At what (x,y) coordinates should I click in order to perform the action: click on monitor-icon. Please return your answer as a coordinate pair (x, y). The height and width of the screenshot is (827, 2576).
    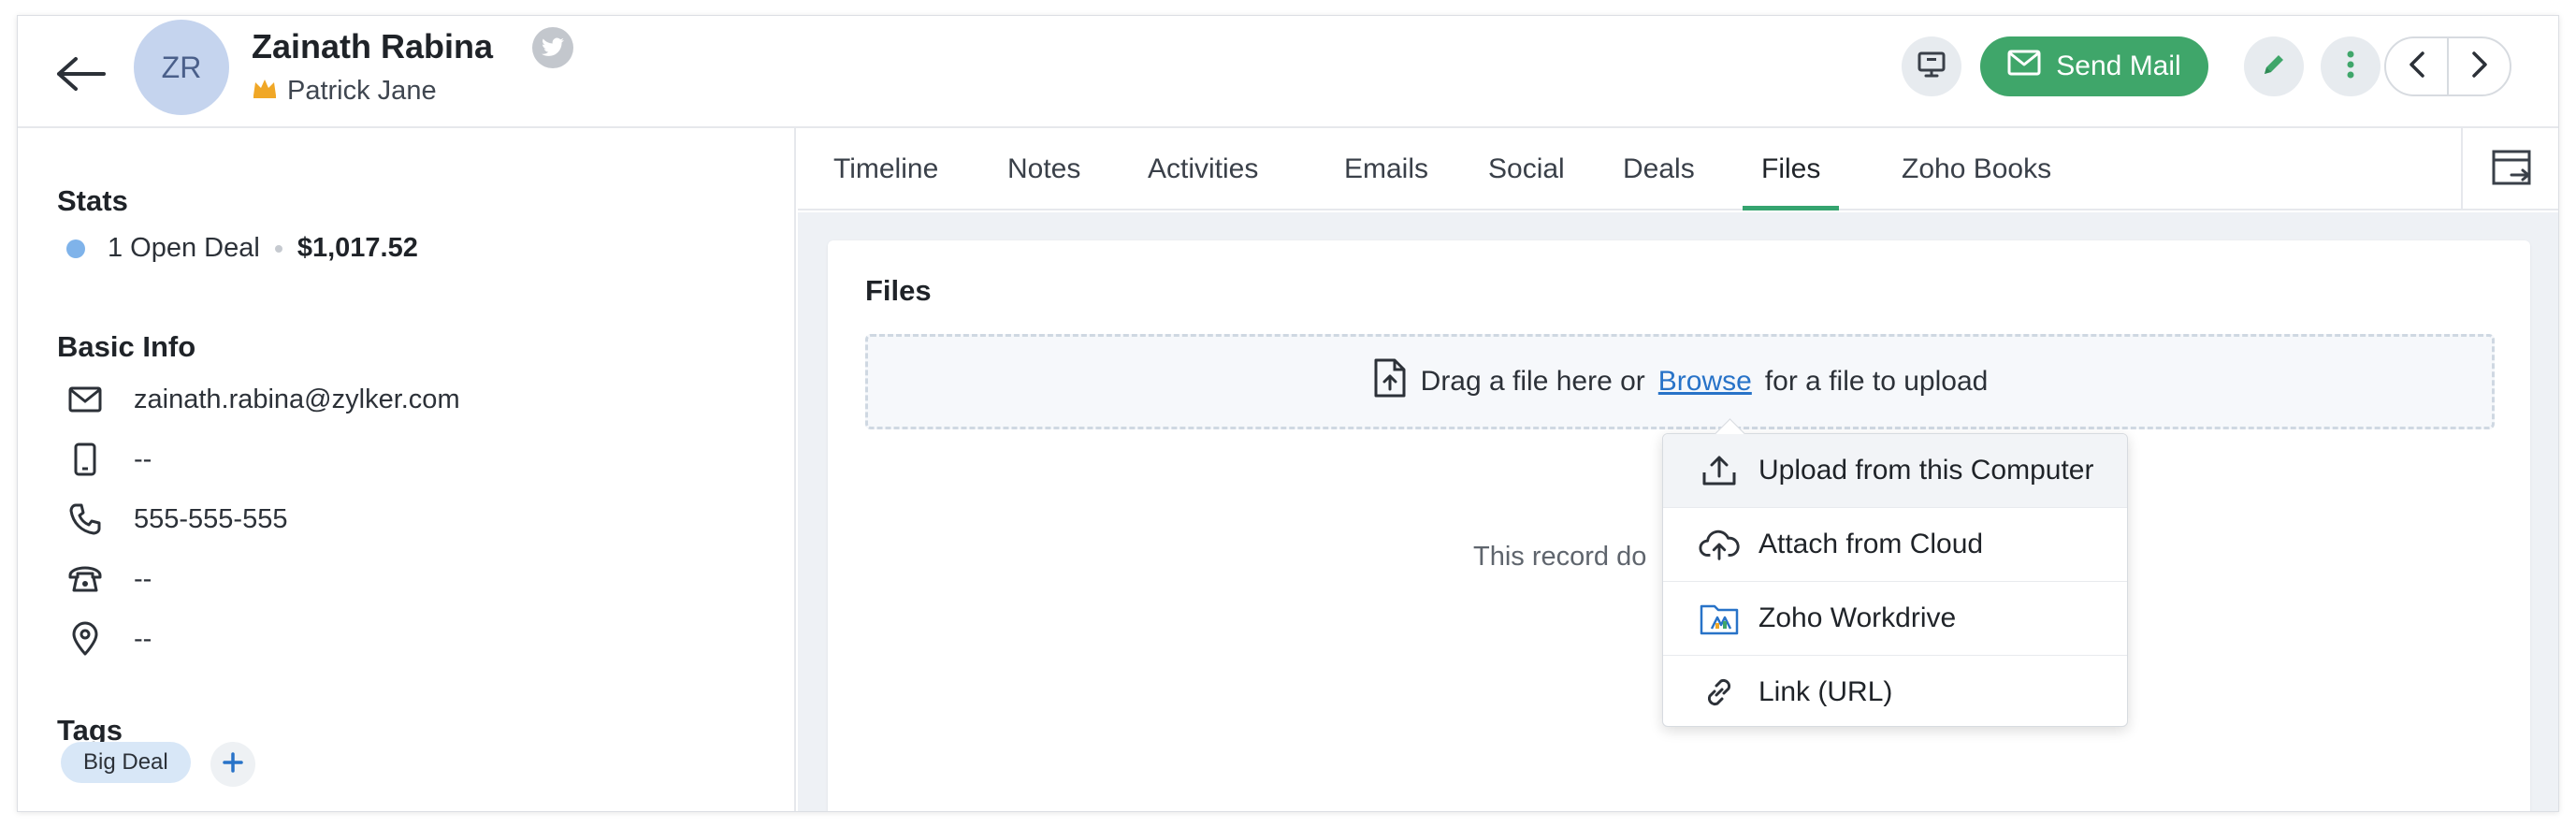
    Looking at the image, I should click on (1931, 67).